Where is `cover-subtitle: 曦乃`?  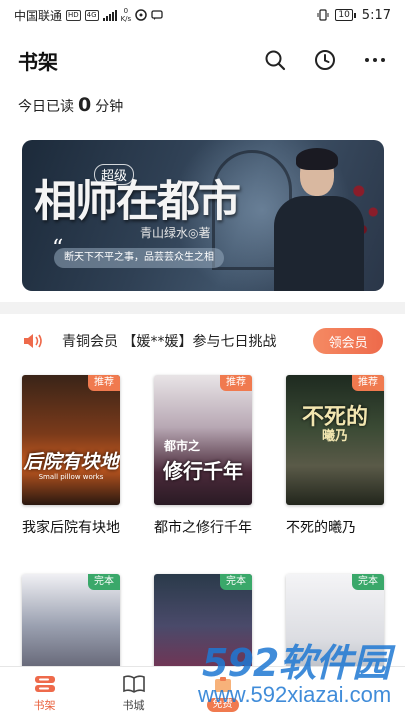 cover-subtitle: 曦乃 is located at coordinates (334, 436).